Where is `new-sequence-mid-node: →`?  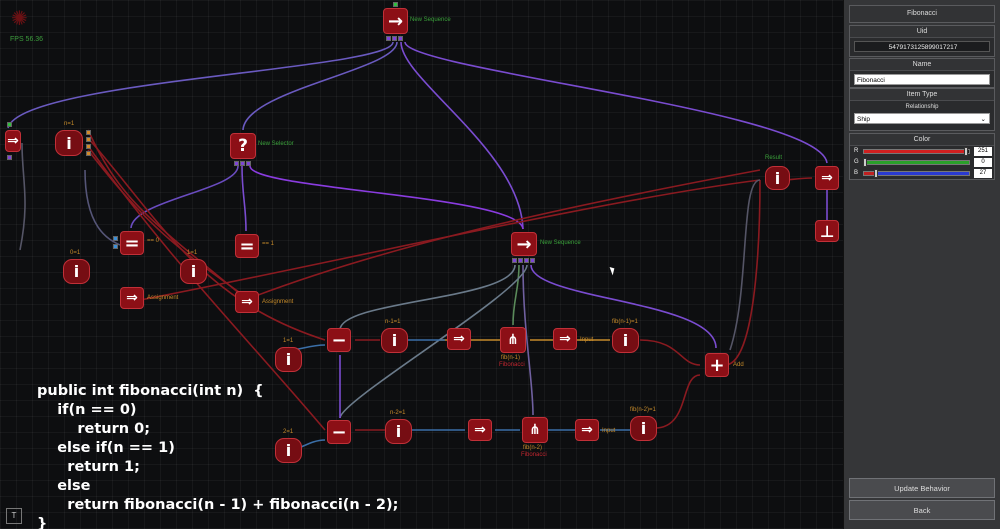 new-sequence-mid-node: → is located at coordinates (524, 244).